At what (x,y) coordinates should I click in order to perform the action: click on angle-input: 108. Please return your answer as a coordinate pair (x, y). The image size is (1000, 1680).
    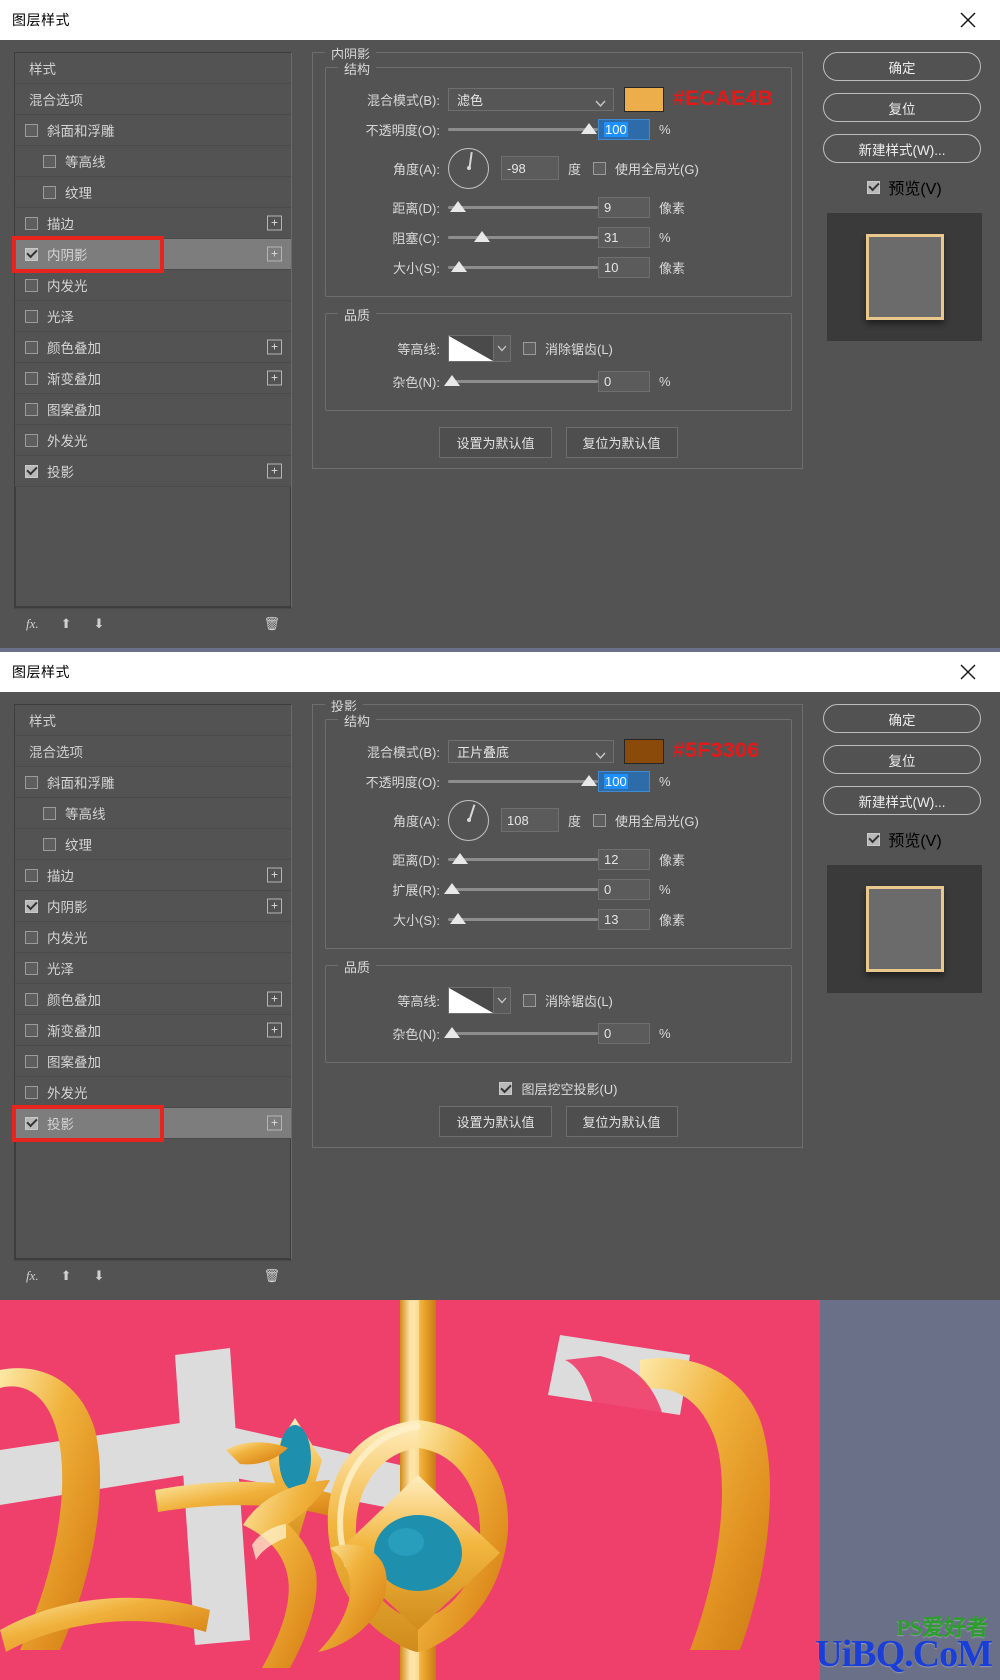
    Looking at the image, I should click on (530, 820).